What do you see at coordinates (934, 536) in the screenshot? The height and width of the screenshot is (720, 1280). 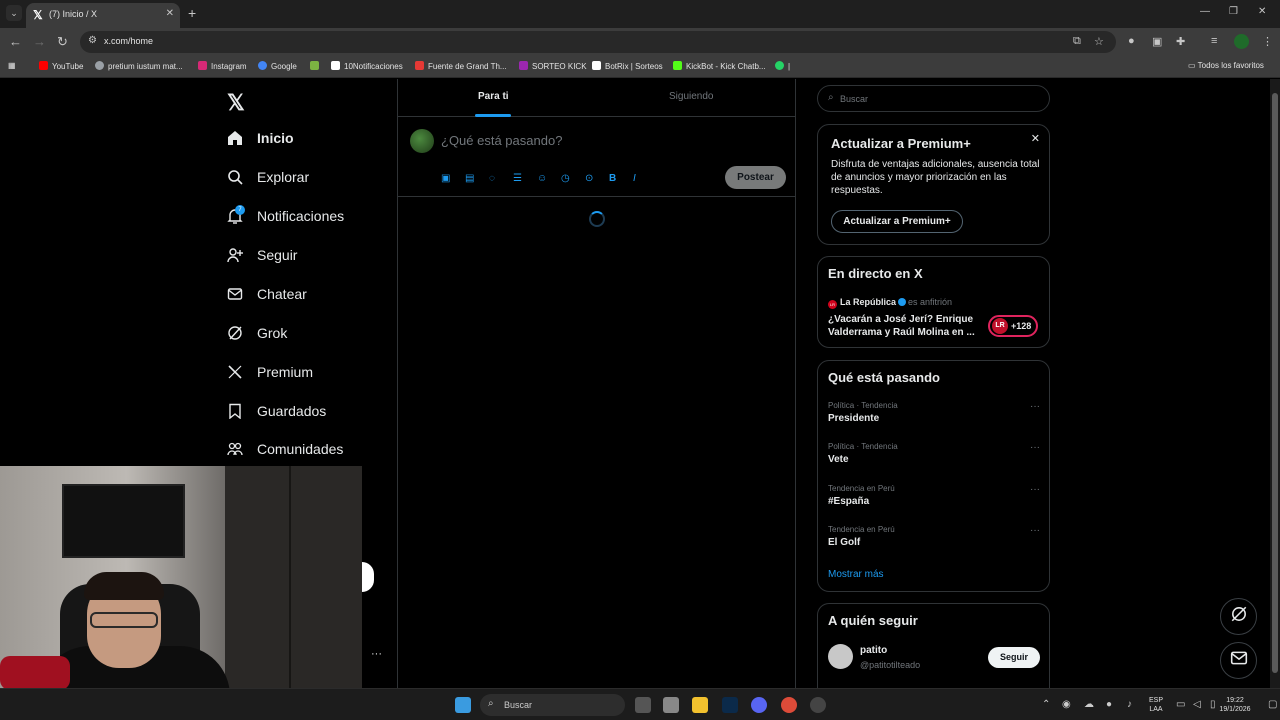 I see `trend-item: Tendencia en Perú El Golf ···` at bounding box center [934, 536].